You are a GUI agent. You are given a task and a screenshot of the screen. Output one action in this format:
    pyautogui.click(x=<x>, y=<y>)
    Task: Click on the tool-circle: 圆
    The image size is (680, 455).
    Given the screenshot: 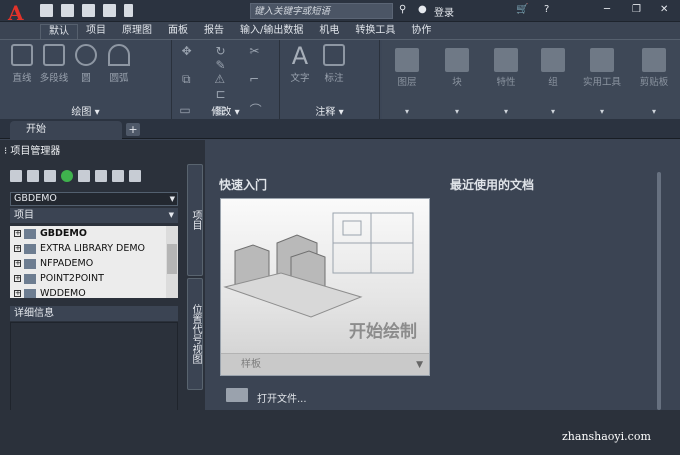 What is the action you would take?
    pyautogui.click(x=86, y=64)
    